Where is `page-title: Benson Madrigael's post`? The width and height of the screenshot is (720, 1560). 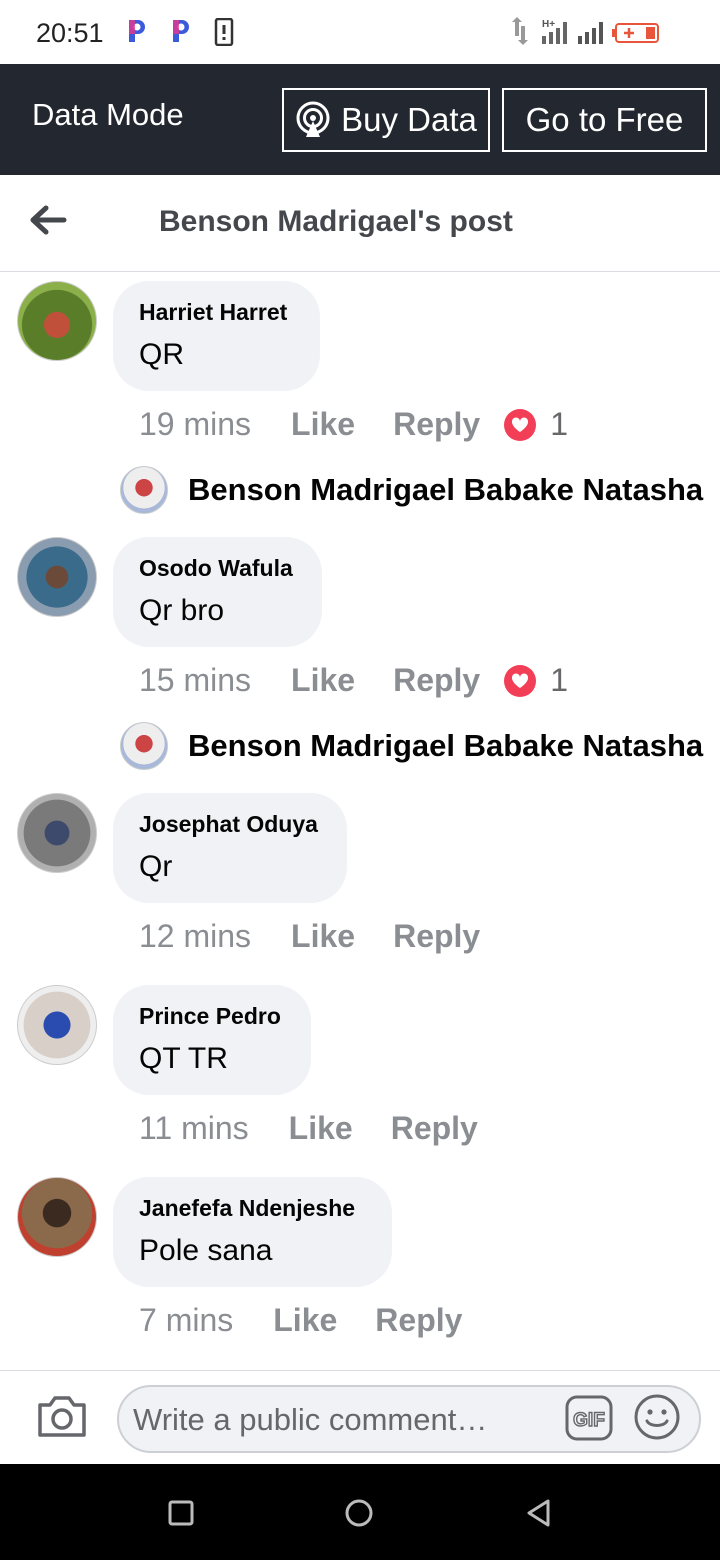 page-title: Benson Madrigael's post is located at coordinates (336, 221).